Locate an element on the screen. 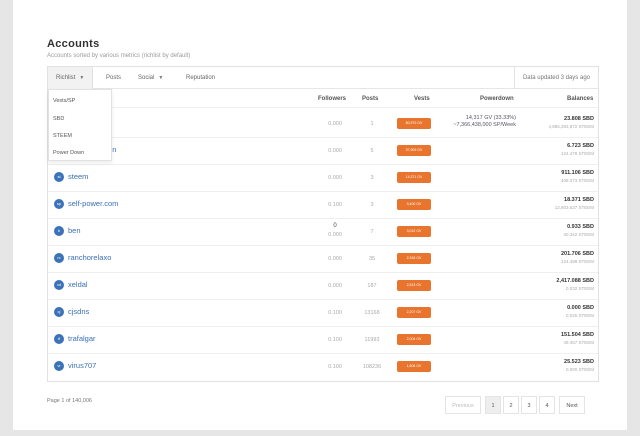 The image size is (640, 436). vests-badge: 80,970 GV is located at coordinates (414, 123).